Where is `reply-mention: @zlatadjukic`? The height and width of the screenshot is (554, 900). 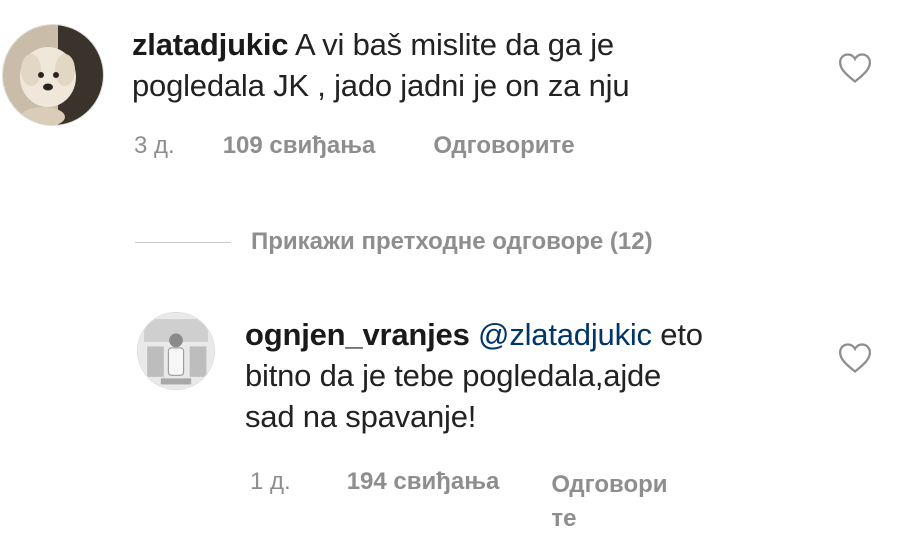 reply-mention: @zlatadjukic is located at coordinates (565, 334).